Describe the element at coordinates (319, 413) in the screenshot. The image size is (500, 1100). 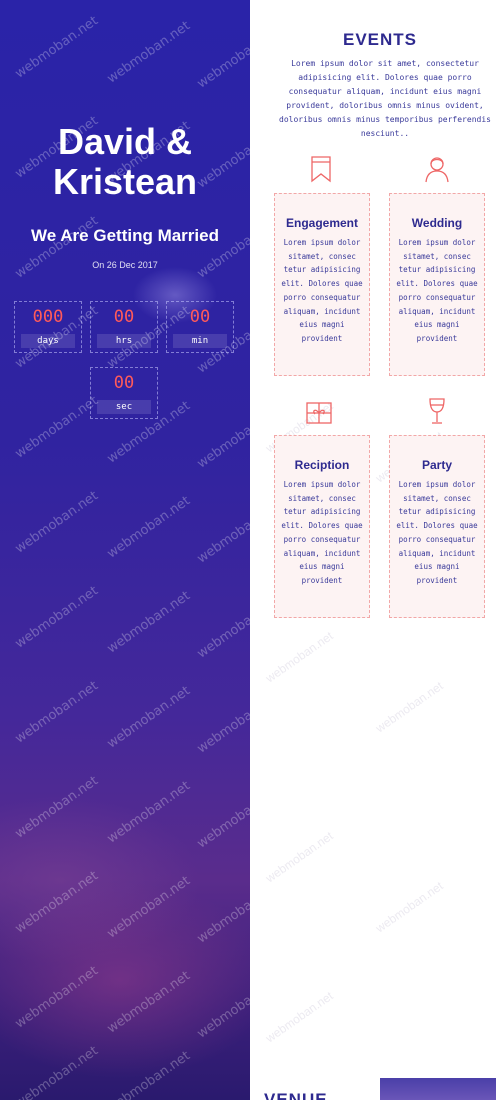
I see `gift-icon` at that location.